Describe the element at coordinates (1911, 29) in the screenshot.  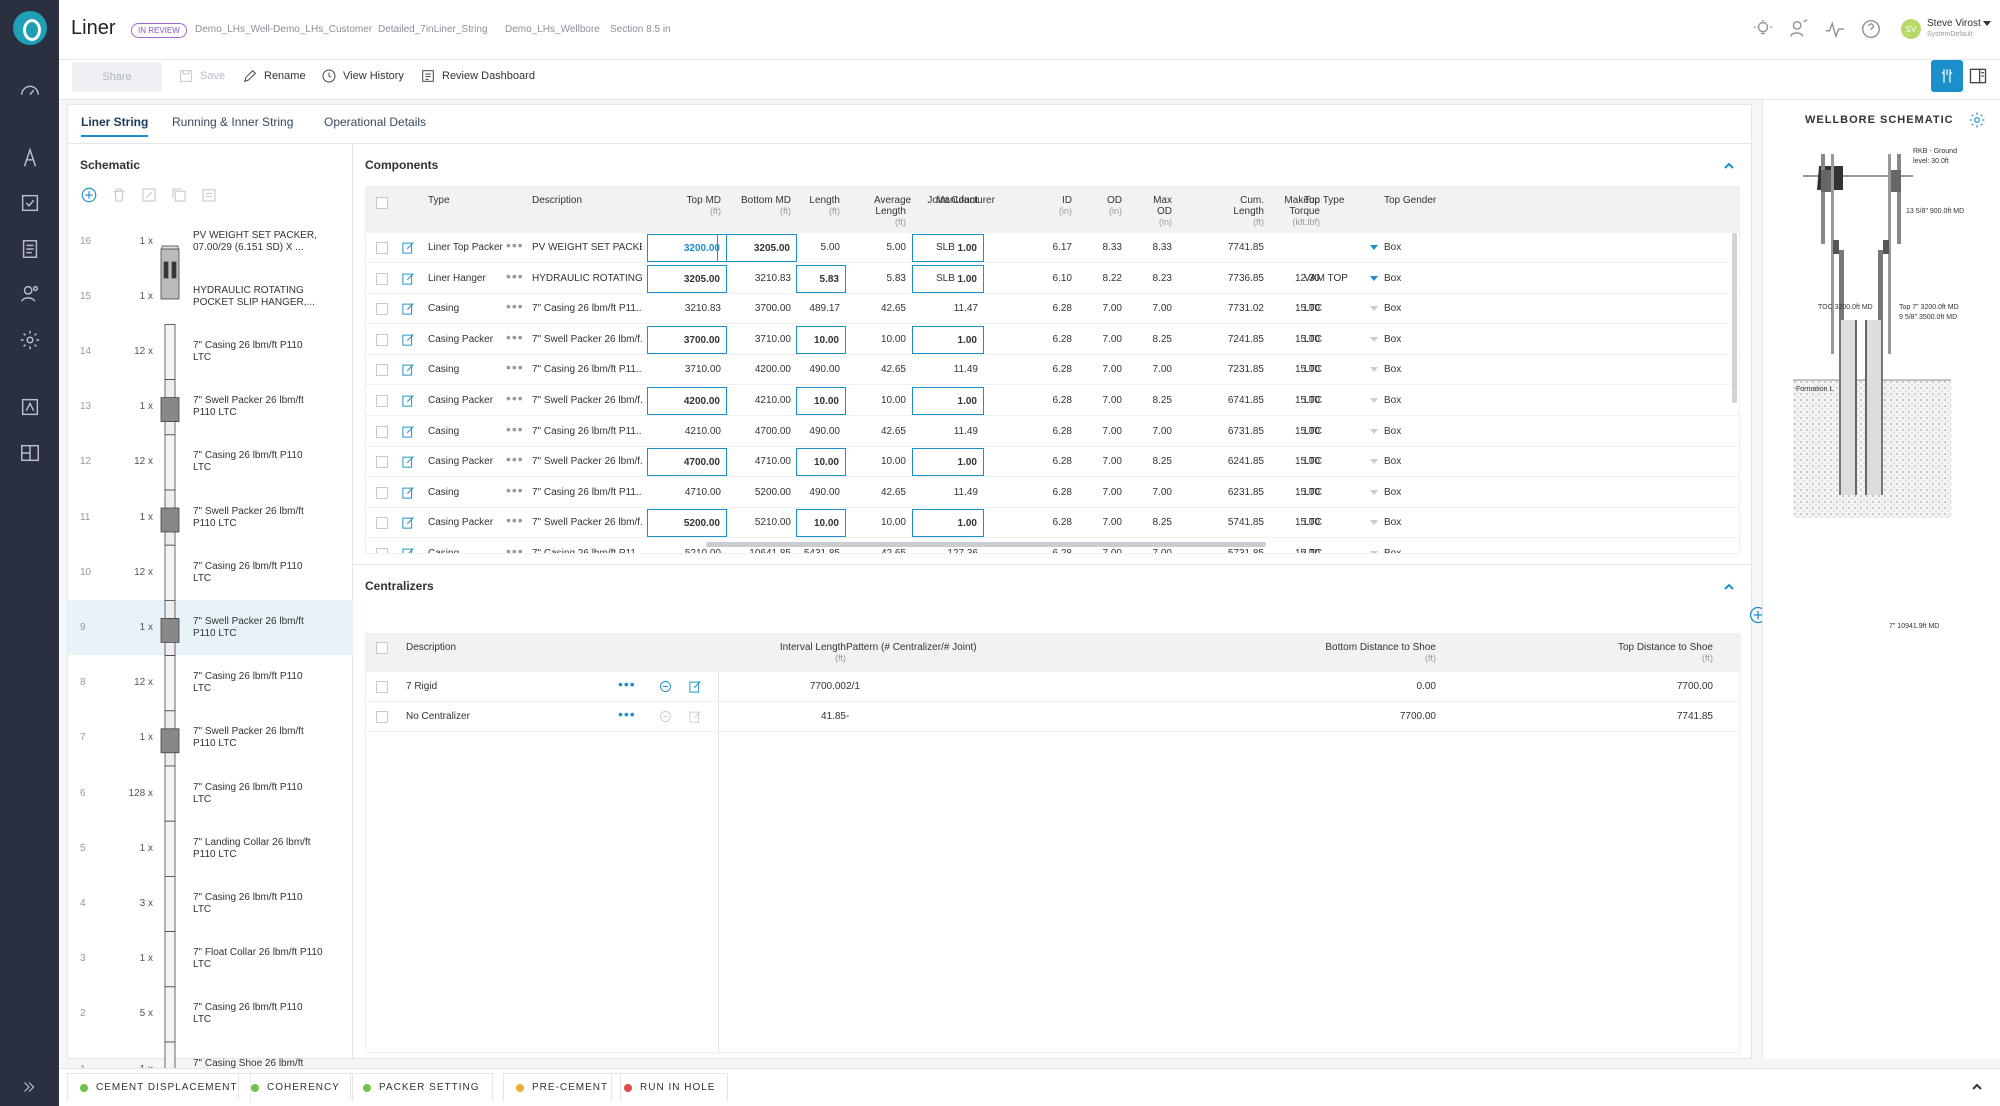
I see `avatar: SV` at that location.